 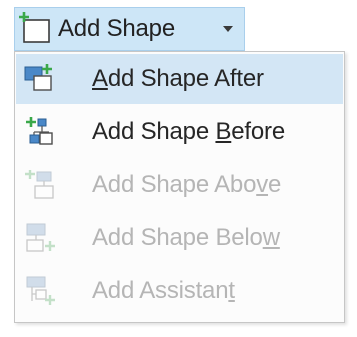 I want to click on menu-item-add-shape-below: Add Shape Below, so click(x=179, y=238).